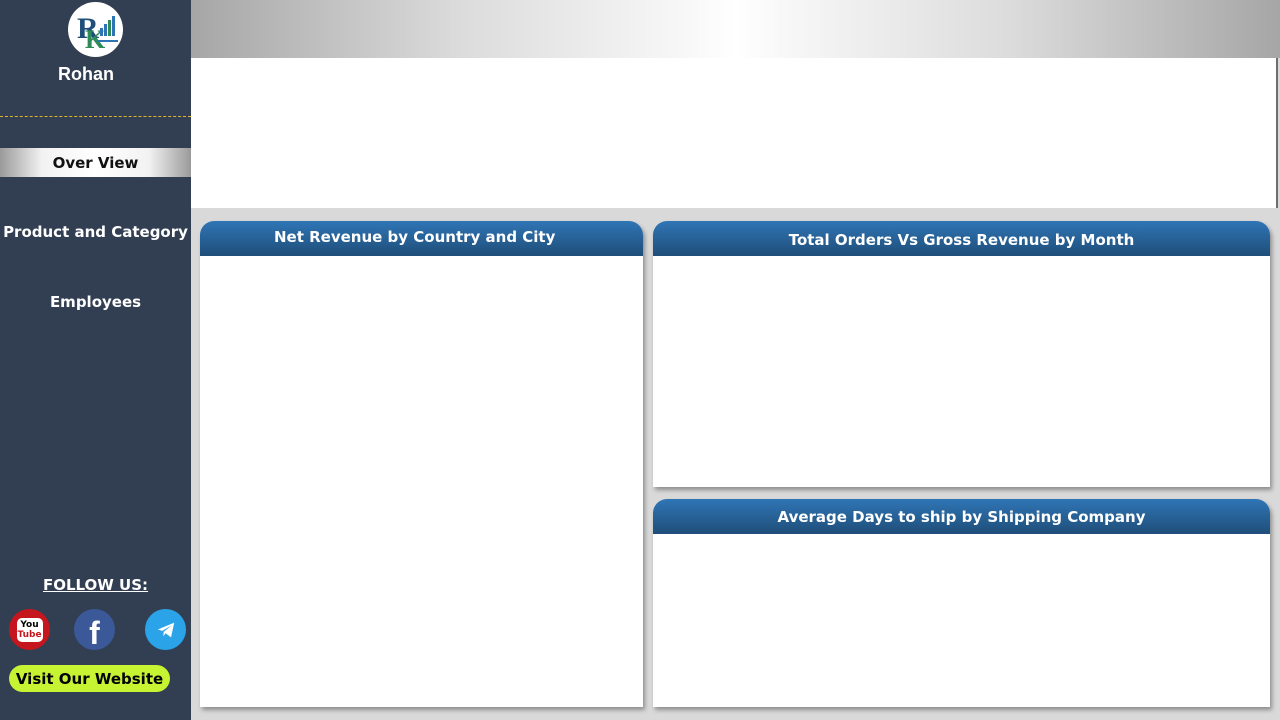  Describe the element at coordinates (95, 302) in the screenshot. I see `nav-item-employees: Employees` at that location.